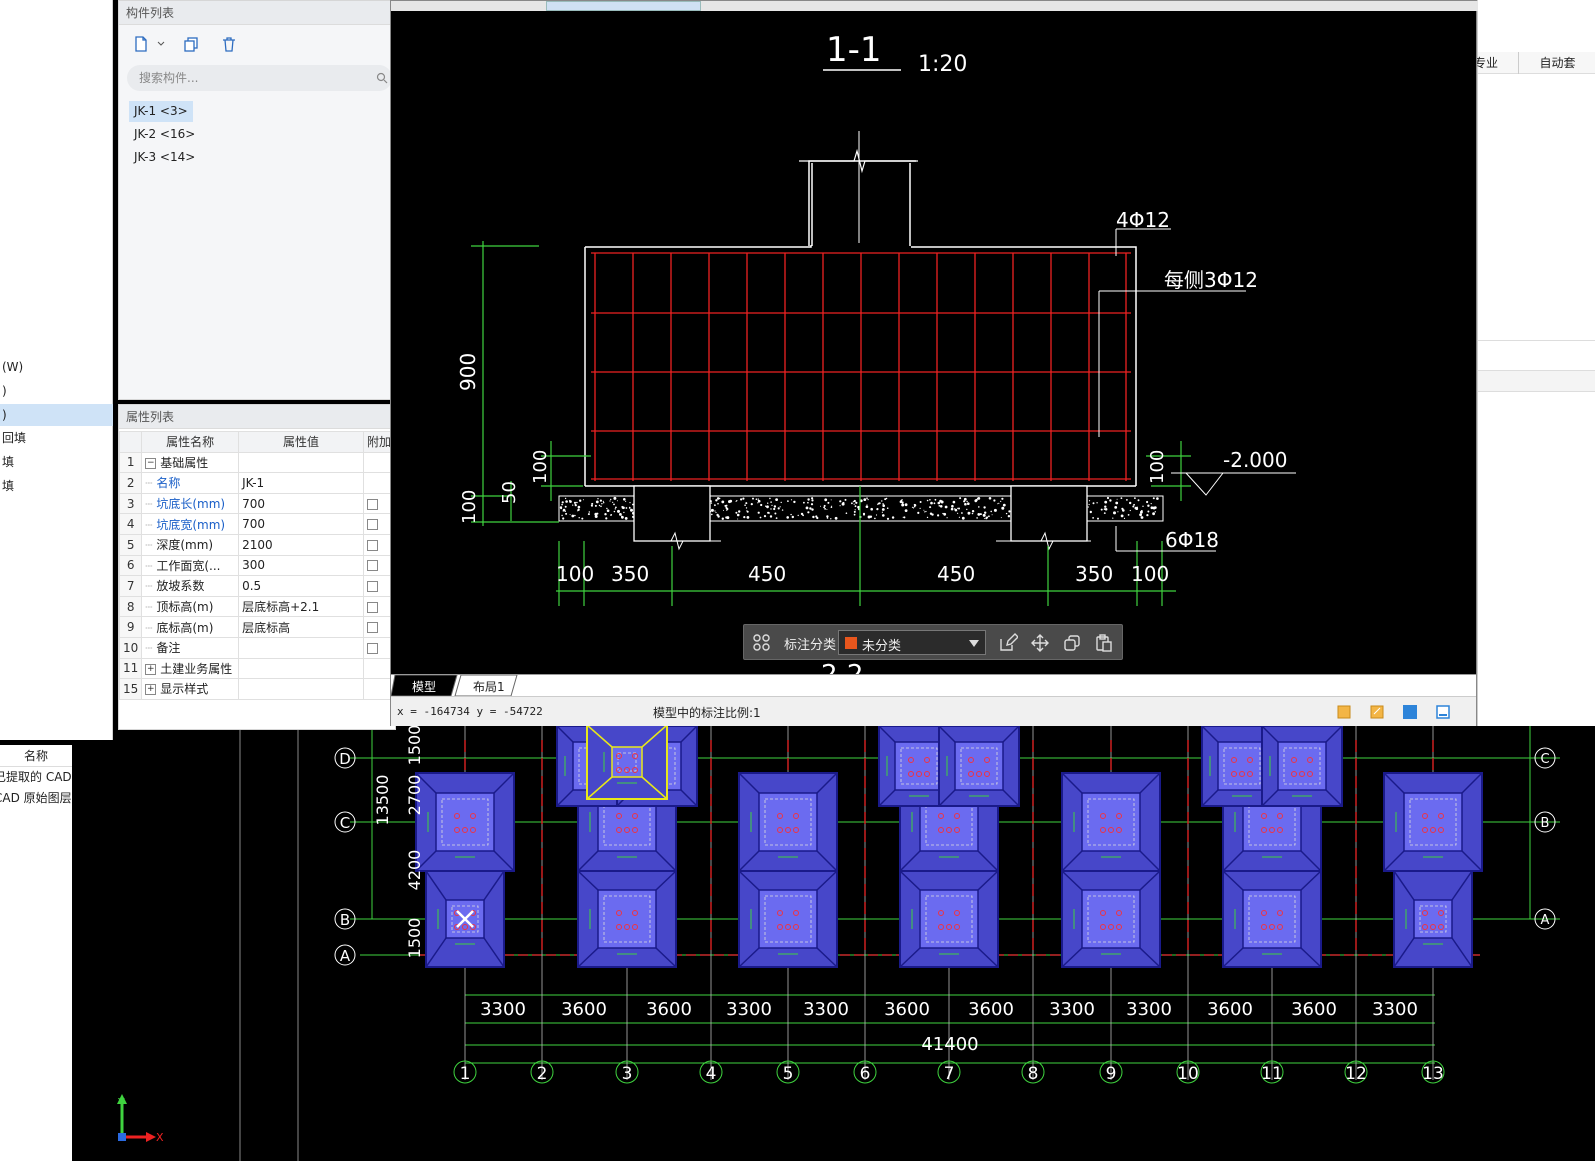 The image size is (1595, 1161). I want to click on nav-item: 回填, so click(56, 438).